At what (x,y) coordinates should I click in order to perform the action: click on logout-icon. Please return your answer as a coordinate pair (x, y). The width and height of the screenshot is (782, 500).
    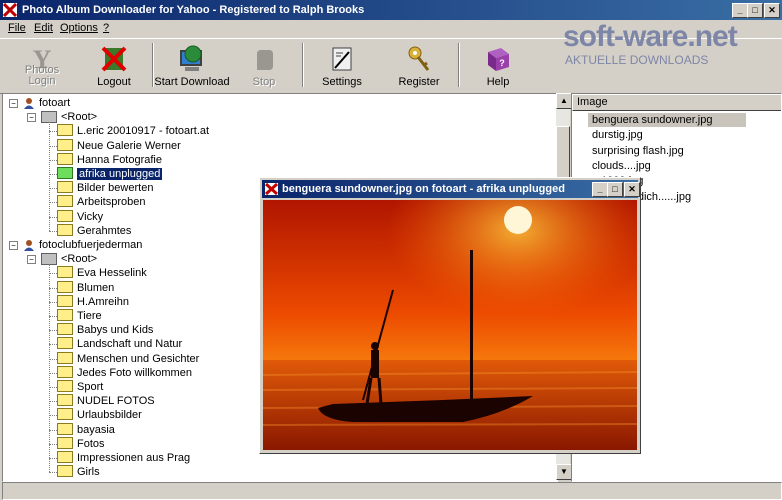
    Looking at the image, I should click on (114, 59).